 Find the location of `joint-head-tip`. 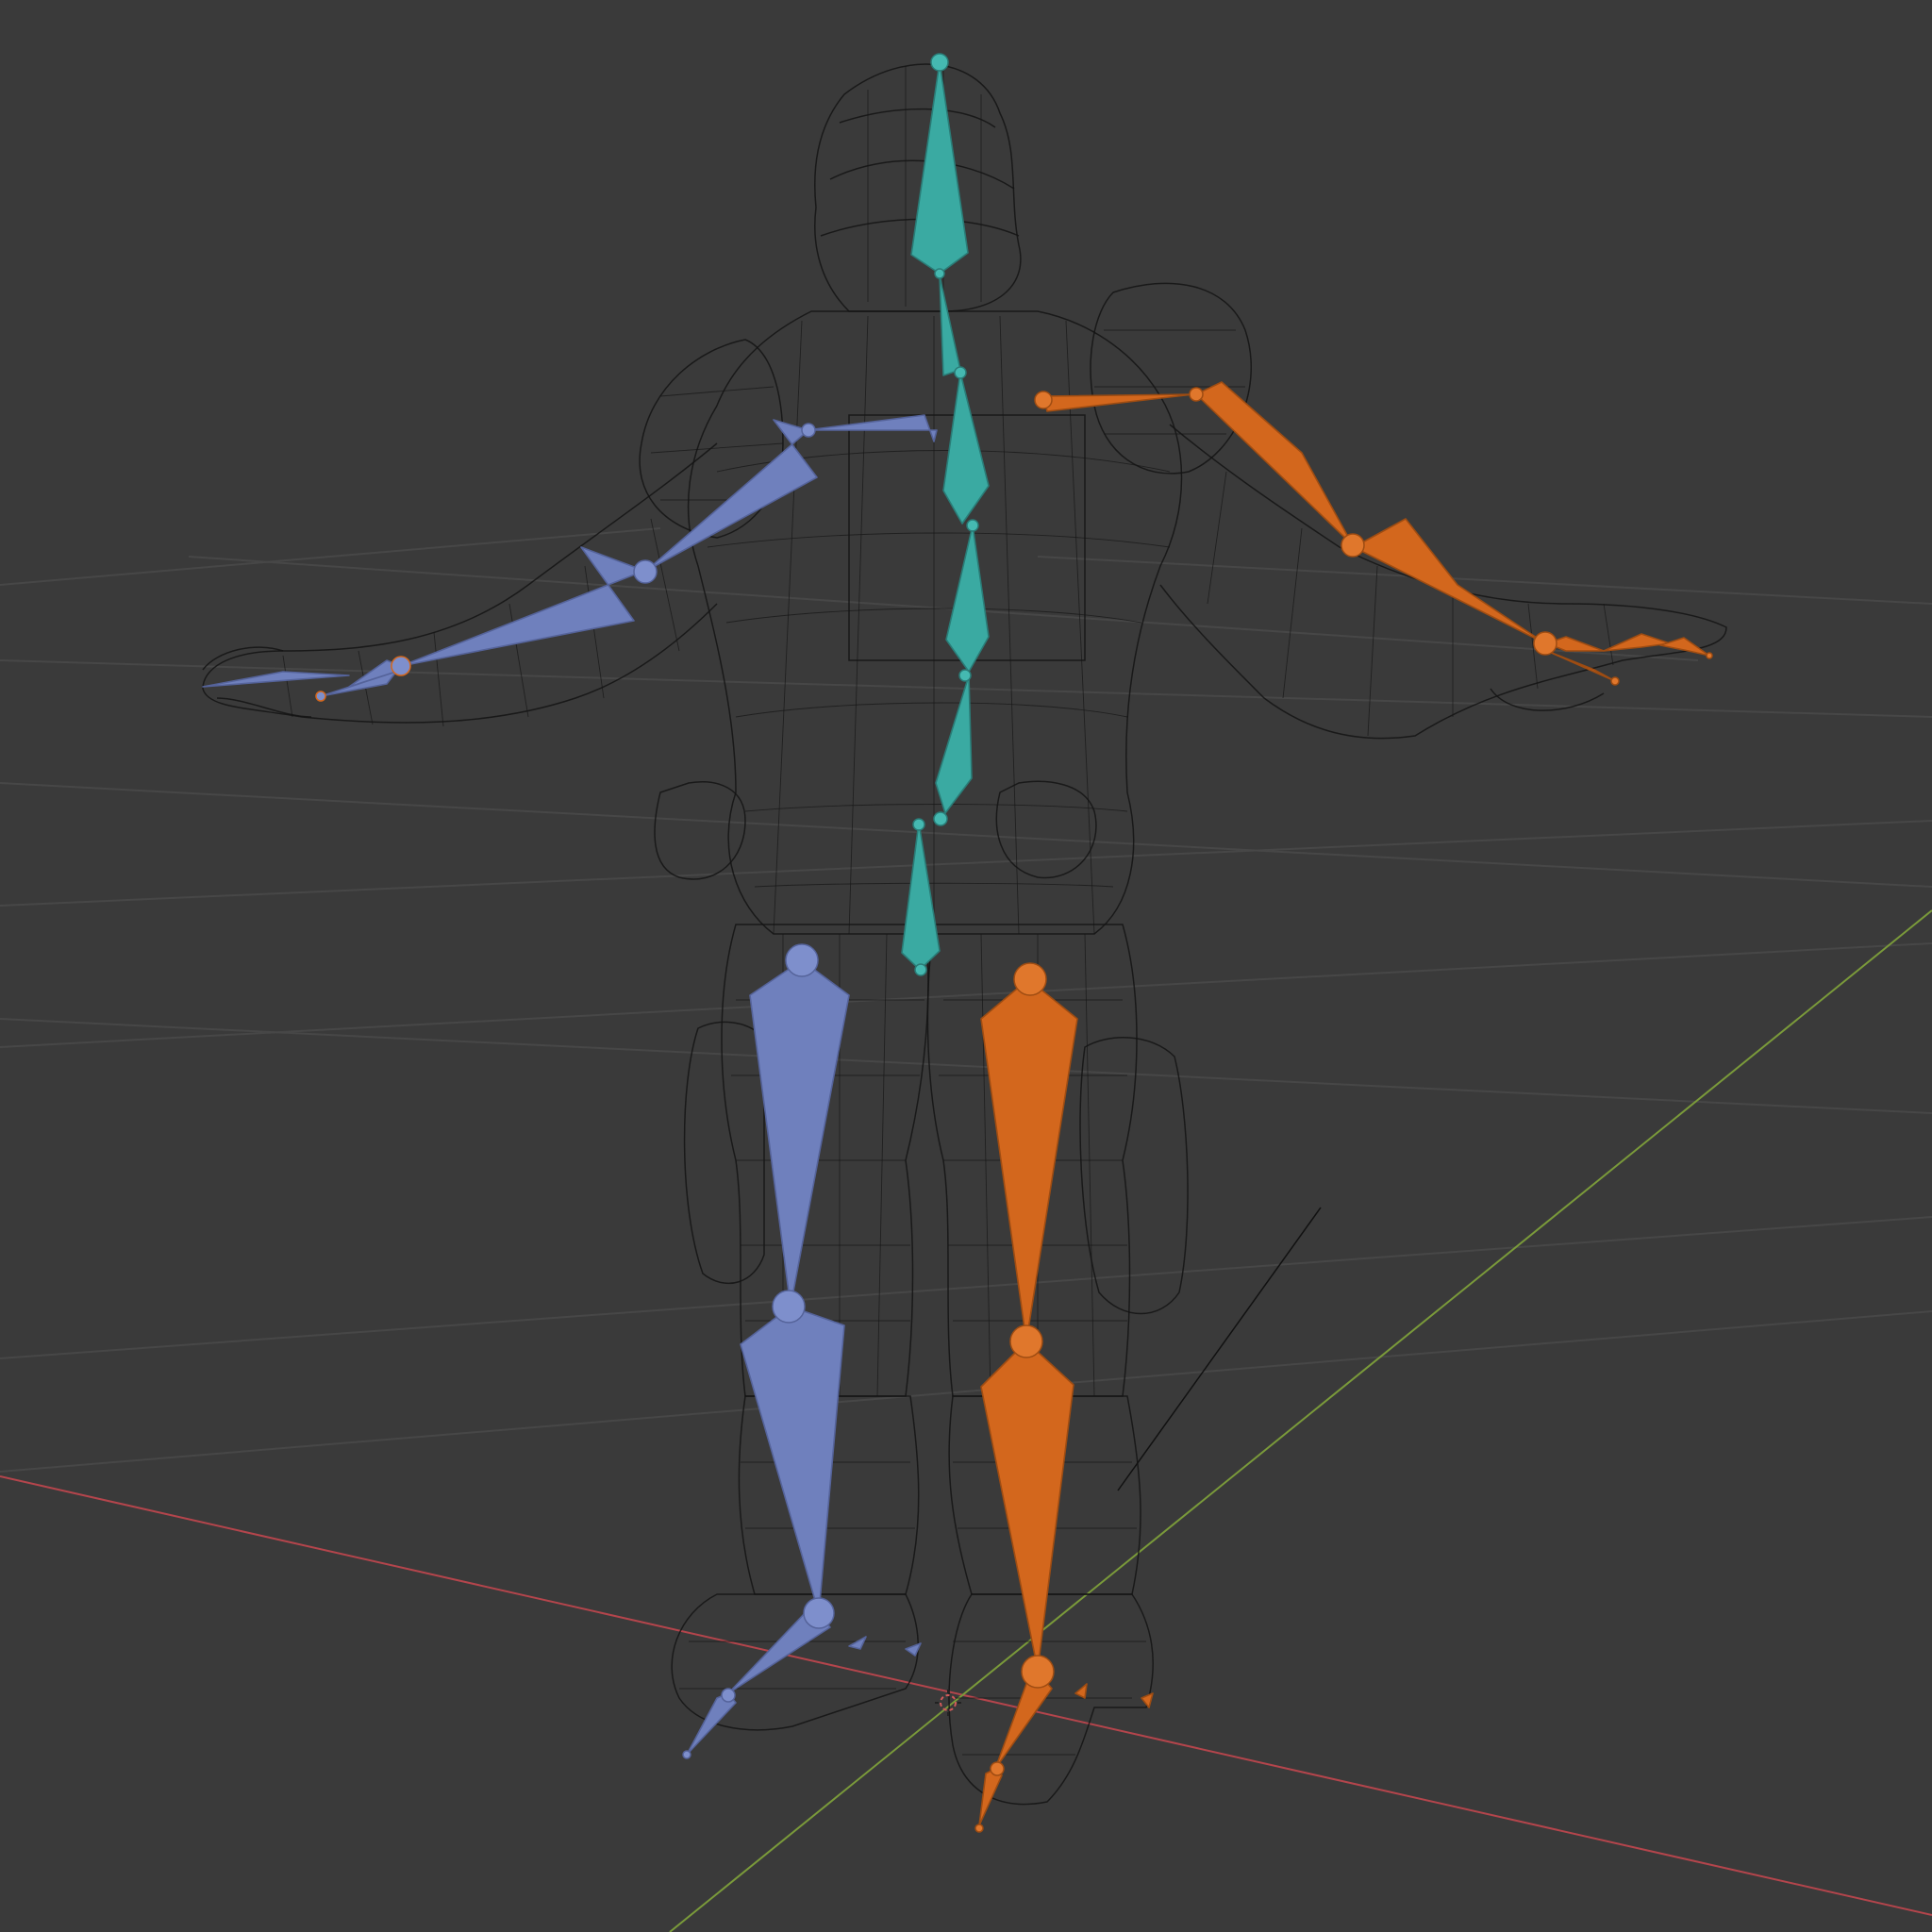

joint-head-tip is located at coordinates (940, 62).